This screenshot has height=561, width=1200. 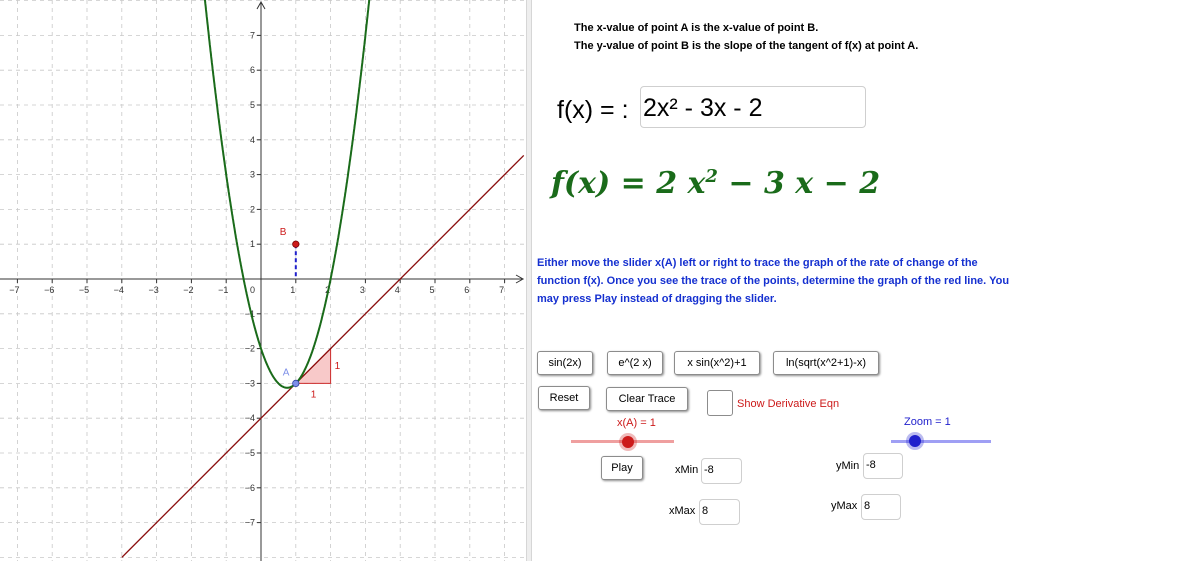 What do you see at coordinates (252, 140) in the screenshot?
I see `y-tick-label: 4` at bounding box center [252, 140].